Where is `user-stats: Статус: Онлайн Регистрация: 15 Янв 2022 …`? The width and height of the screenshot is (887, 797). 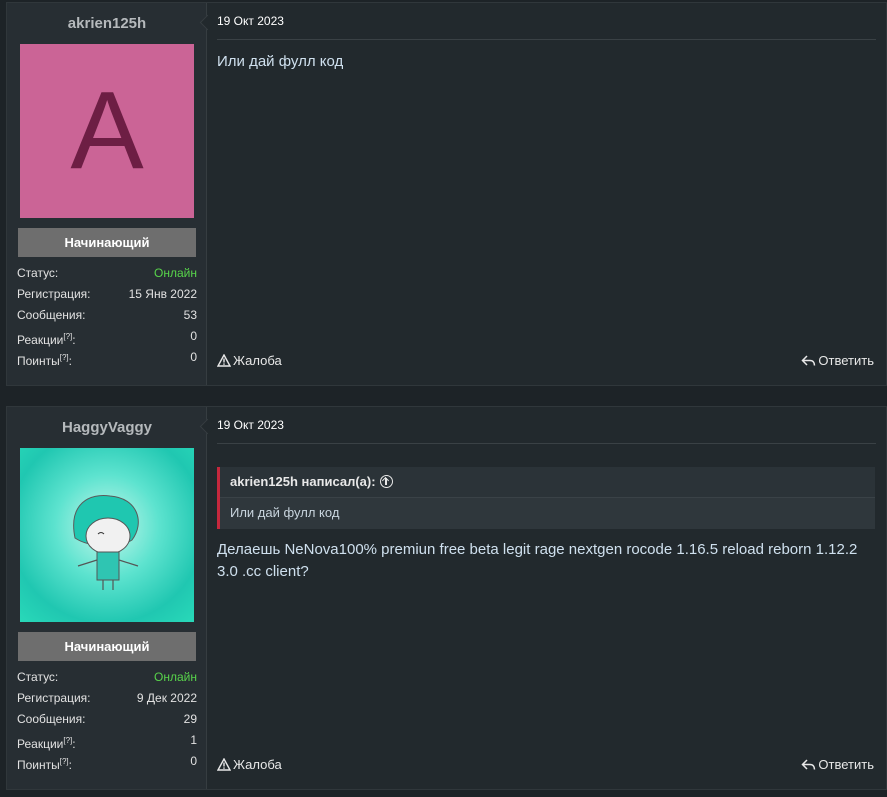 user-stats: Статус: Онлайн Регистрация: 15 Янв 2022 … is located at coordinates (107, 315).